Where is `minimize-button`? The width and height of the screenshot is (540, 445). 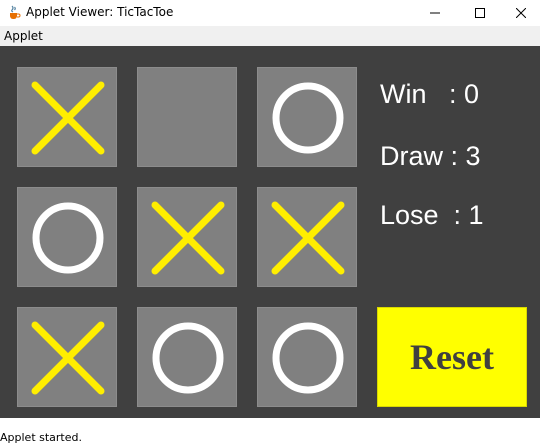
minimize-button is located at coordinates (435, 13).